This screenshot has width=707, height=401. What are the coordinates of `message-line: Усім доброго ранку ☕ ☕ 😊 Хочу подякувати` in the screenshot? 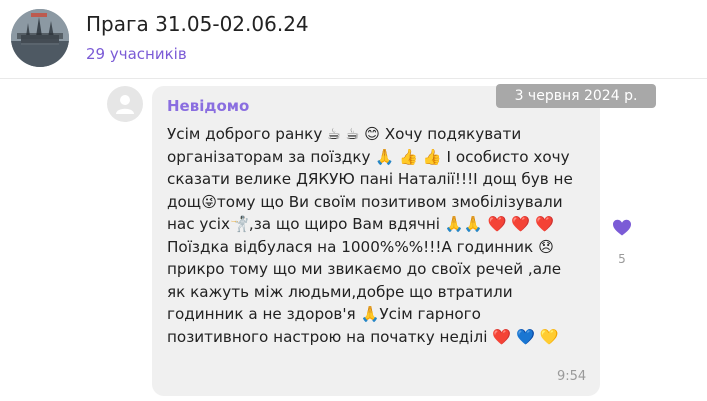 It's located at (344, 134).